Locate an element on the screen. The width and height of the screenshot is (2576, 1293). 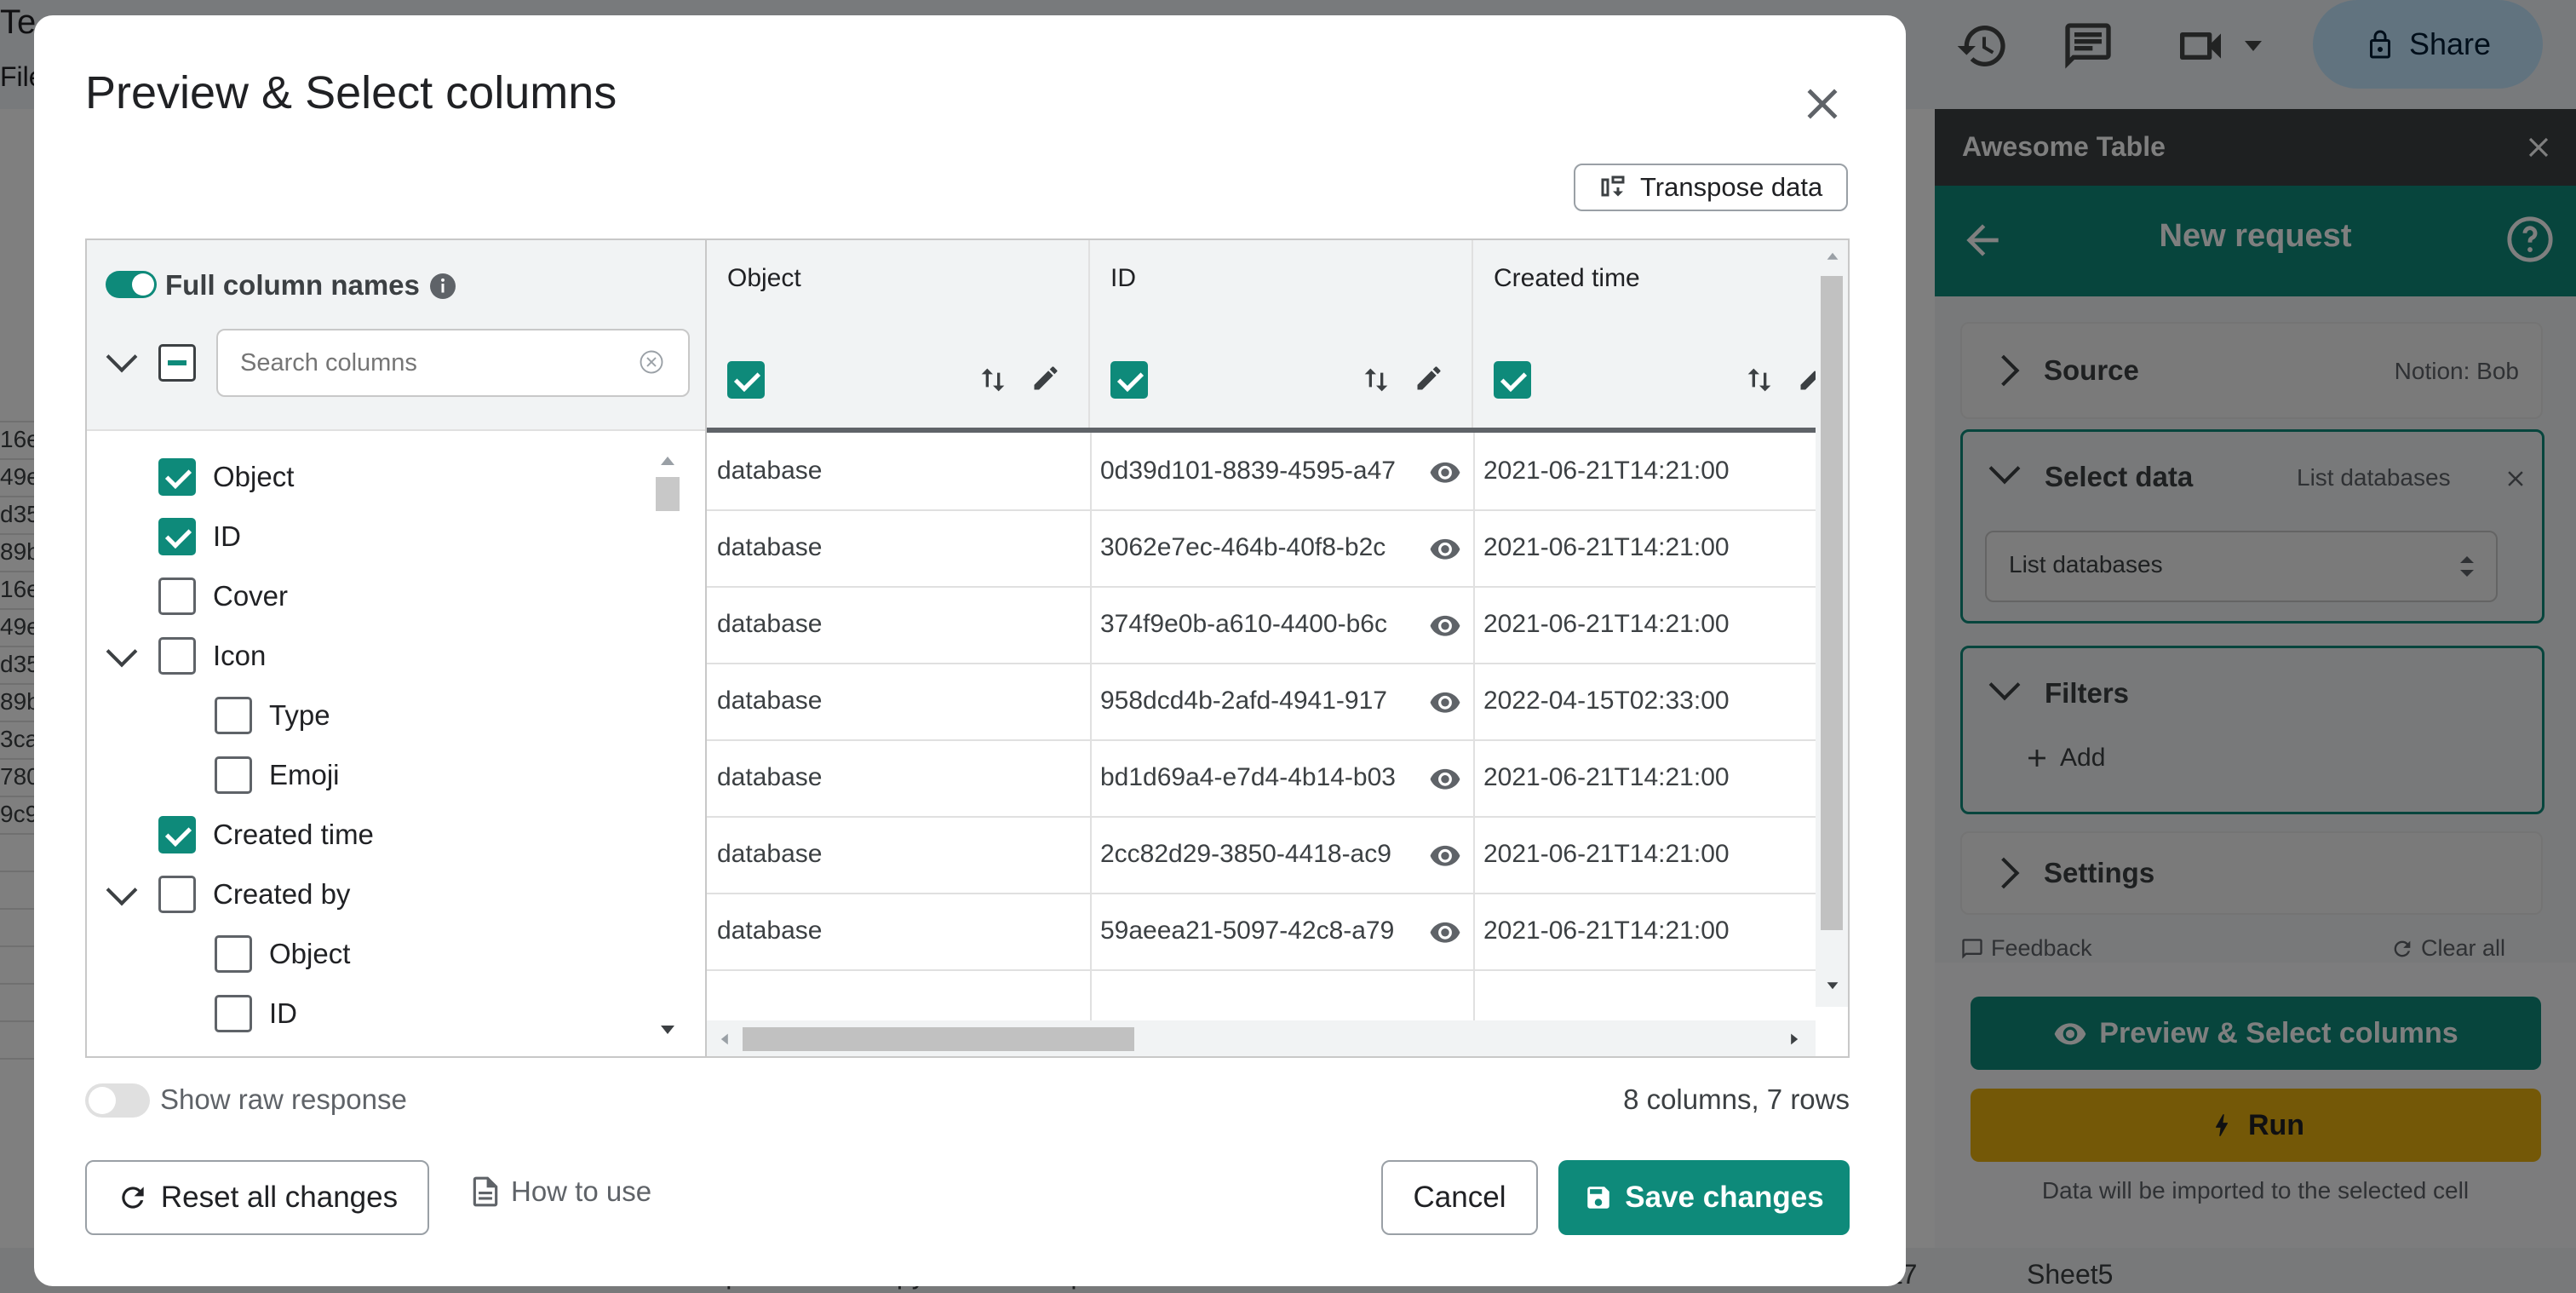
reset-label: Reset all changes is located at coordinates (279, 1197).